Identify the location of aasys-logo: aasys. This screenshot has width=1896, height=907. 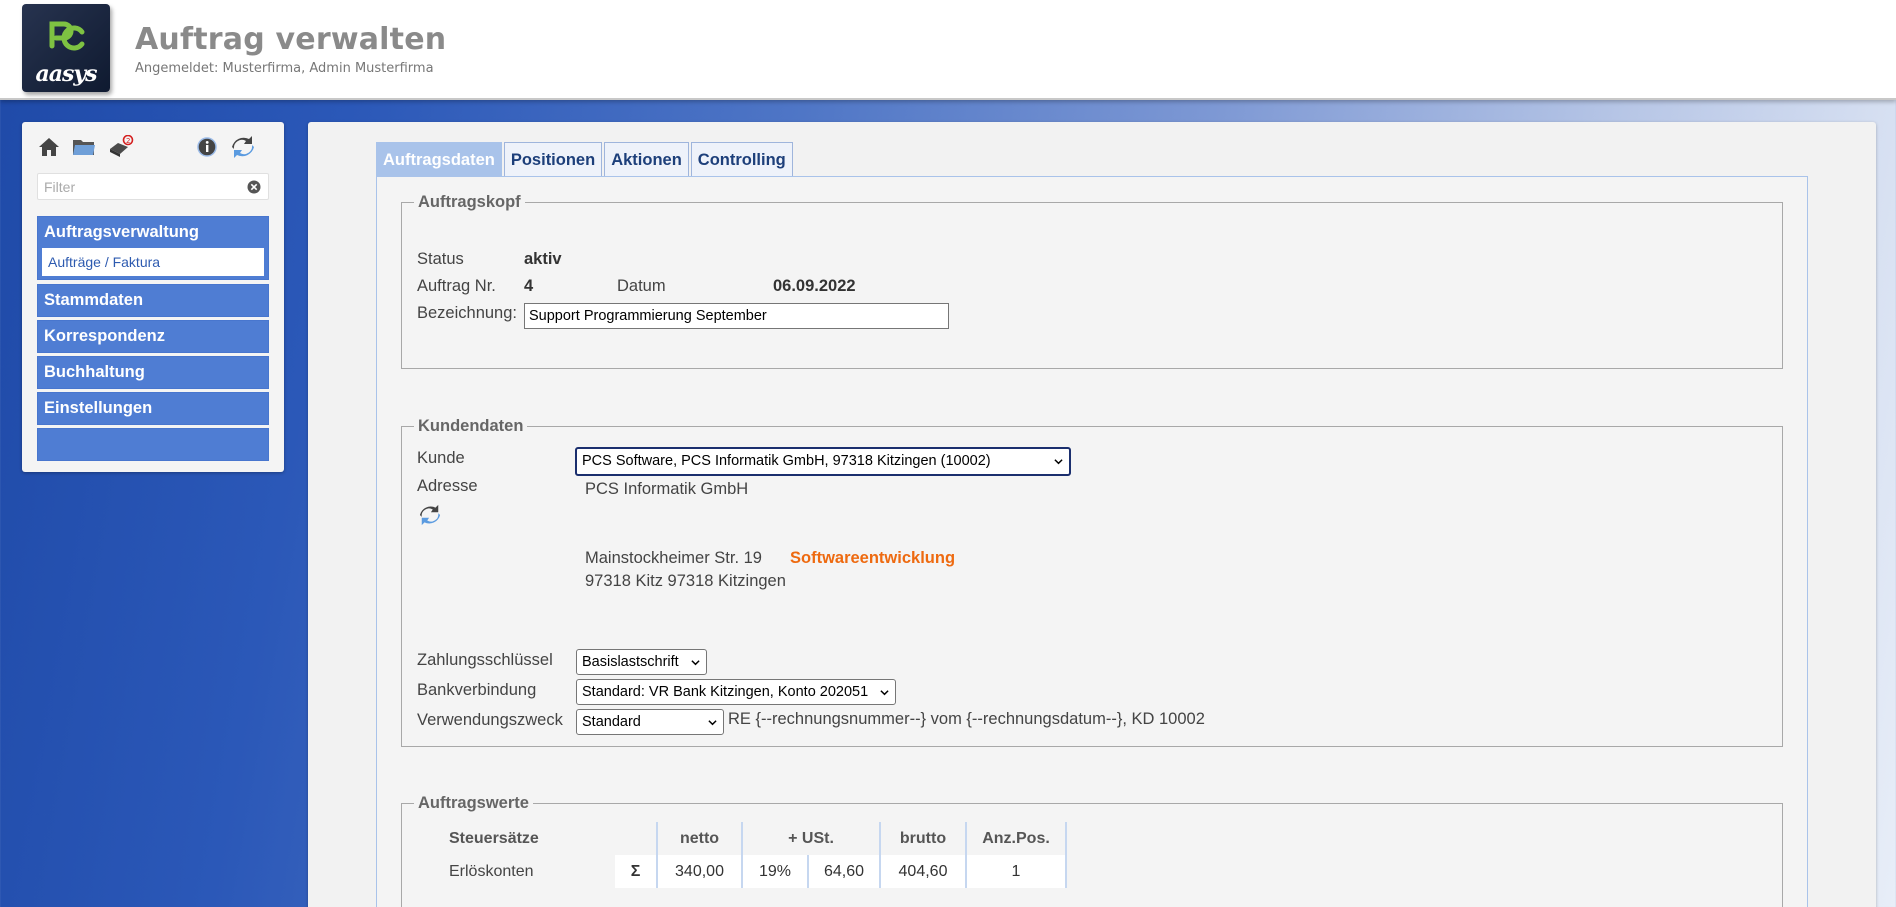
(66, 48).